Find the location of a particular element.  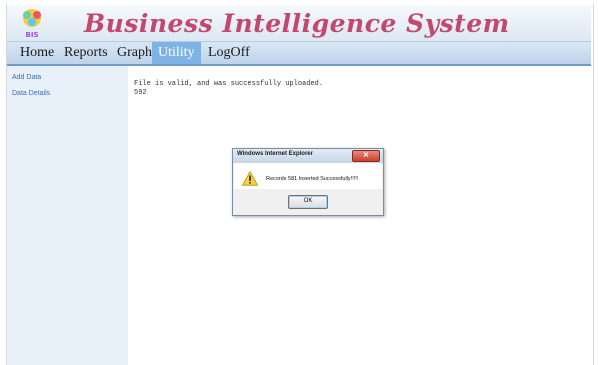

nav-home: Home is located at coordinates (37, 53).